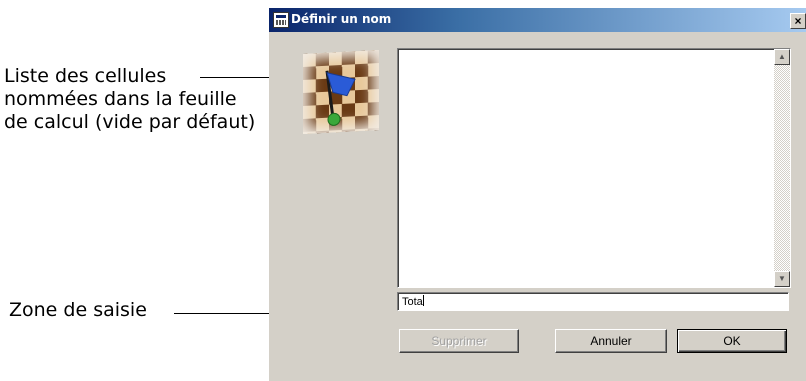  I want to click on flag-graphic, so click(340, 98).